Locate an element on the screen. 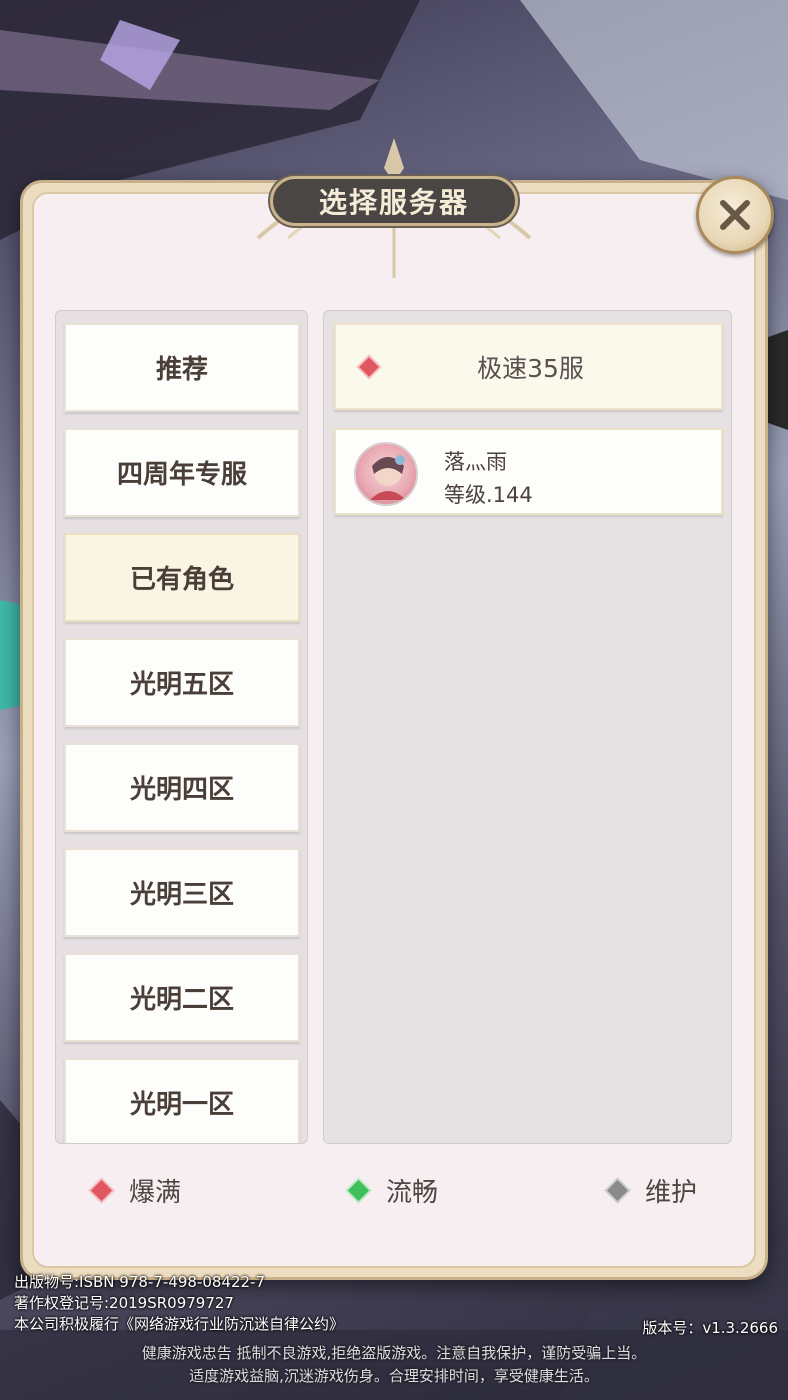 The width and height of the screenshot is (788, 1400). category-zone-2: 光明二区 is located at coordinates (182, 997).